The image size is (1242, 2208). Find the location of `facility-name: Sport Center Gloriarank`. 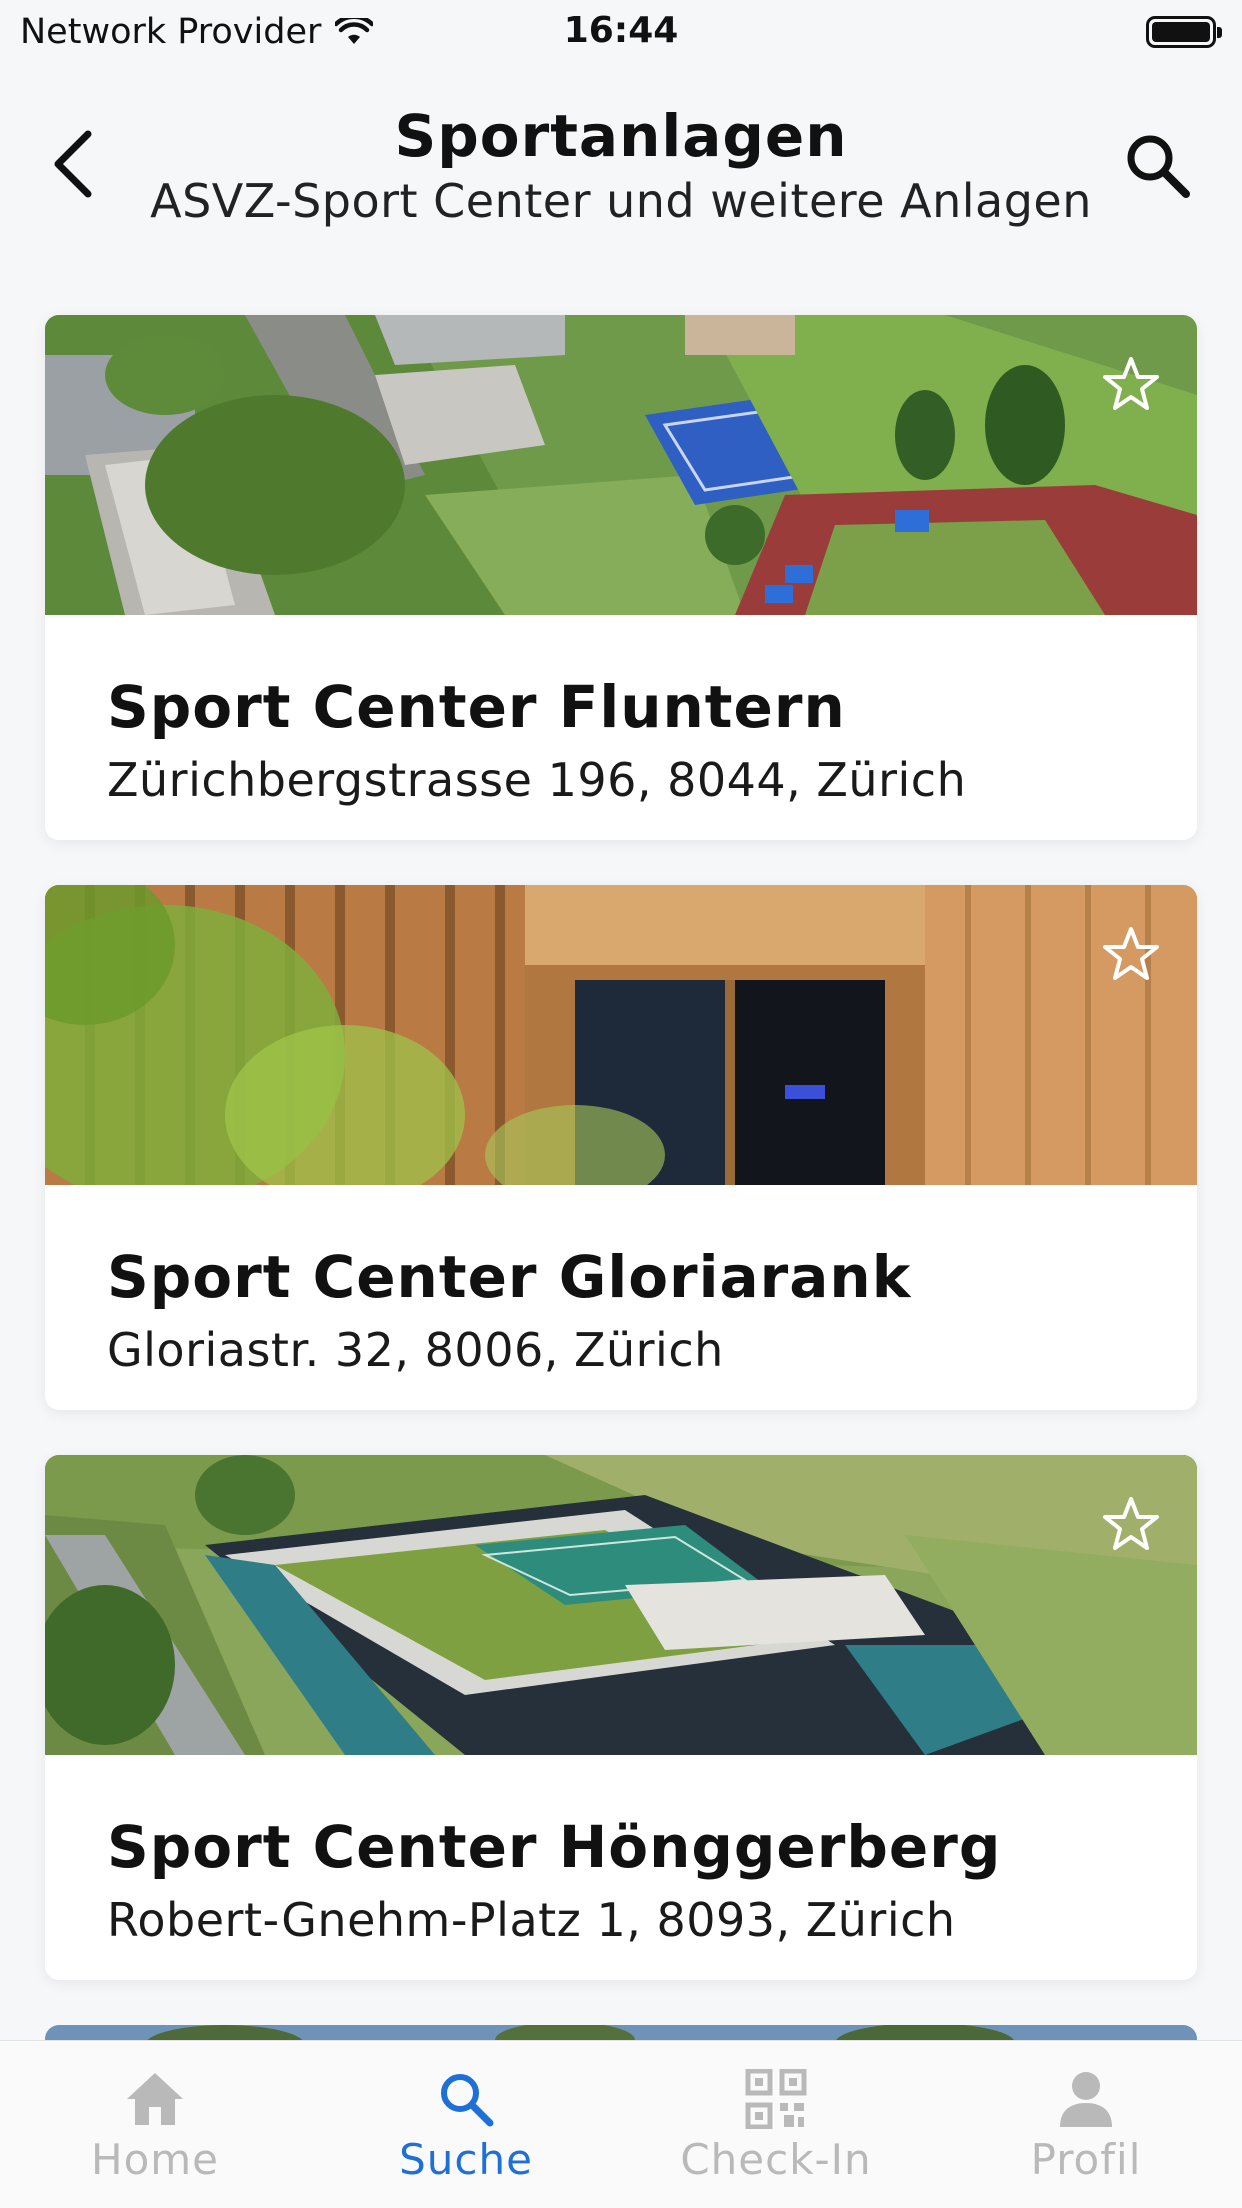

facility-name: Sport Center Gloriarank is located at coordinates (509, 1277).